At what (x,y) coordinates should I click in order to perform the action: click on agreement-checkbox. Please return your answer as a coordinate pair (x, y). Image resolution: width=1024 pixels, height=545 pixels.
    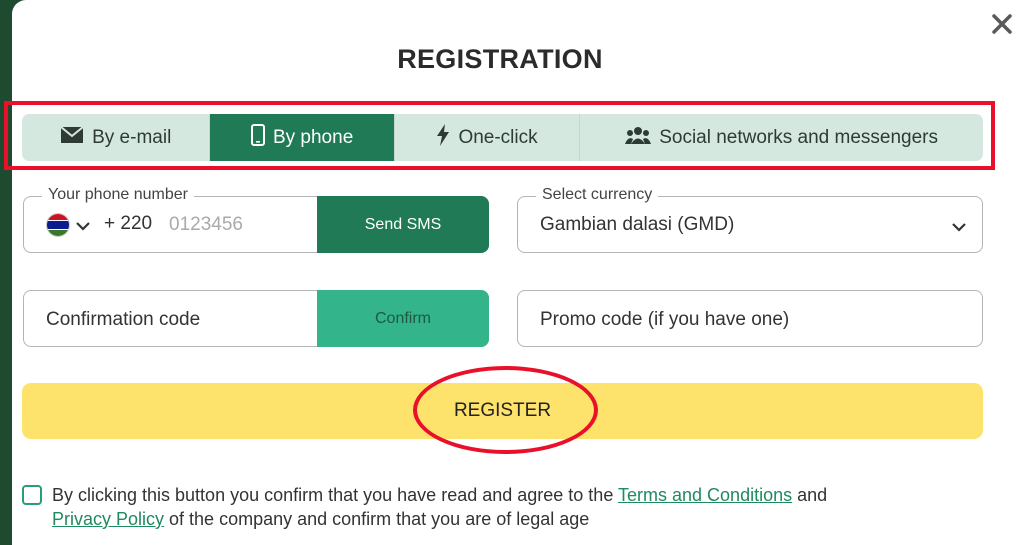
    Looking at the image, I should click on (32, 495).